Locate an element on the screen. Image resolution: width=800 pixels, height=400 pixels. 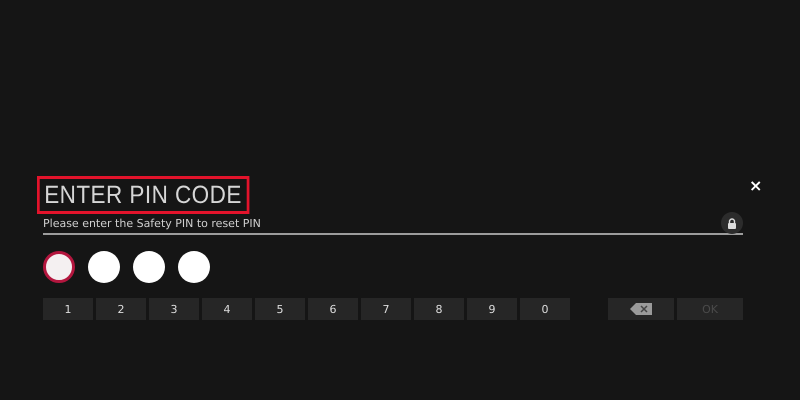
lock-icon is located at coordinates (732, 223).